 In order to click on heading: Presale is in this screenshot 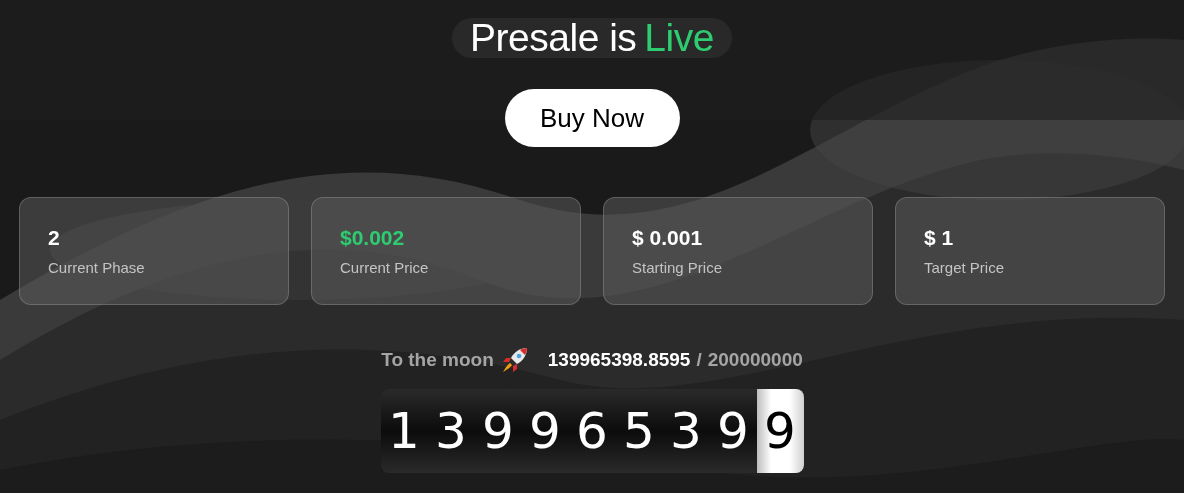, I will do `click(553, 38)`.